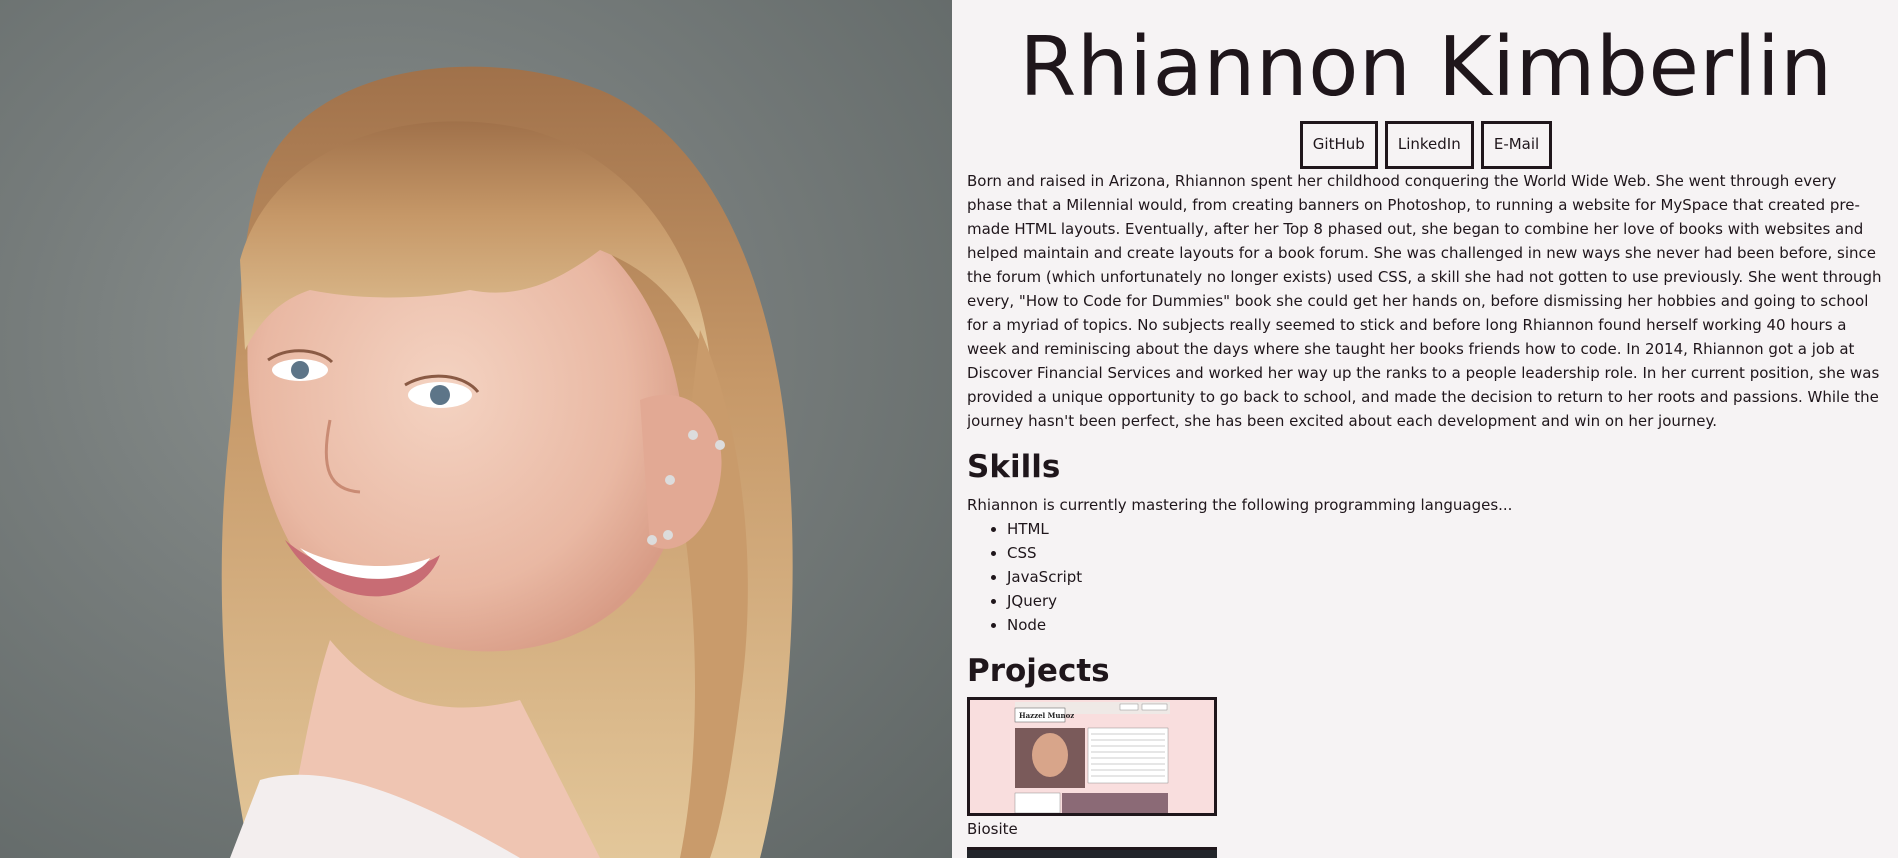 The width and height of the screenshot is (1898, 858). What do you see at coordinates (1092, 852) in the screenshot?
I see `project-second-thumbnail` at bounding box center [1092, 852].